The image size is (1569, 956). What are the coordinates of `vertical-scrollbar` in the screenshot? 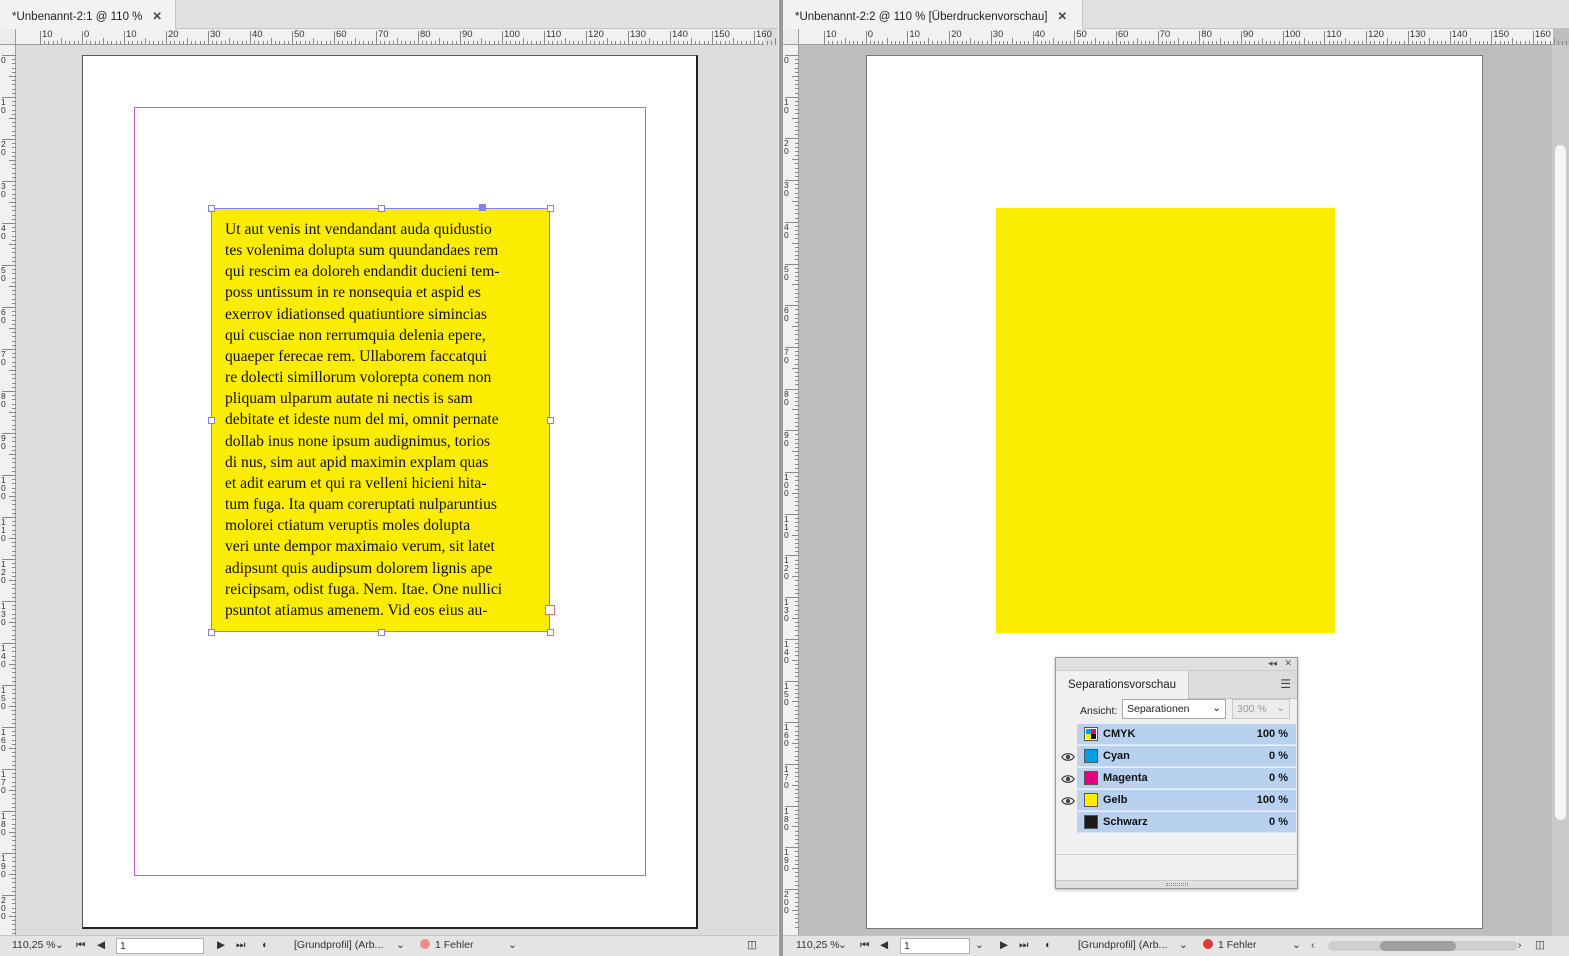 It's located at (1560, 490).